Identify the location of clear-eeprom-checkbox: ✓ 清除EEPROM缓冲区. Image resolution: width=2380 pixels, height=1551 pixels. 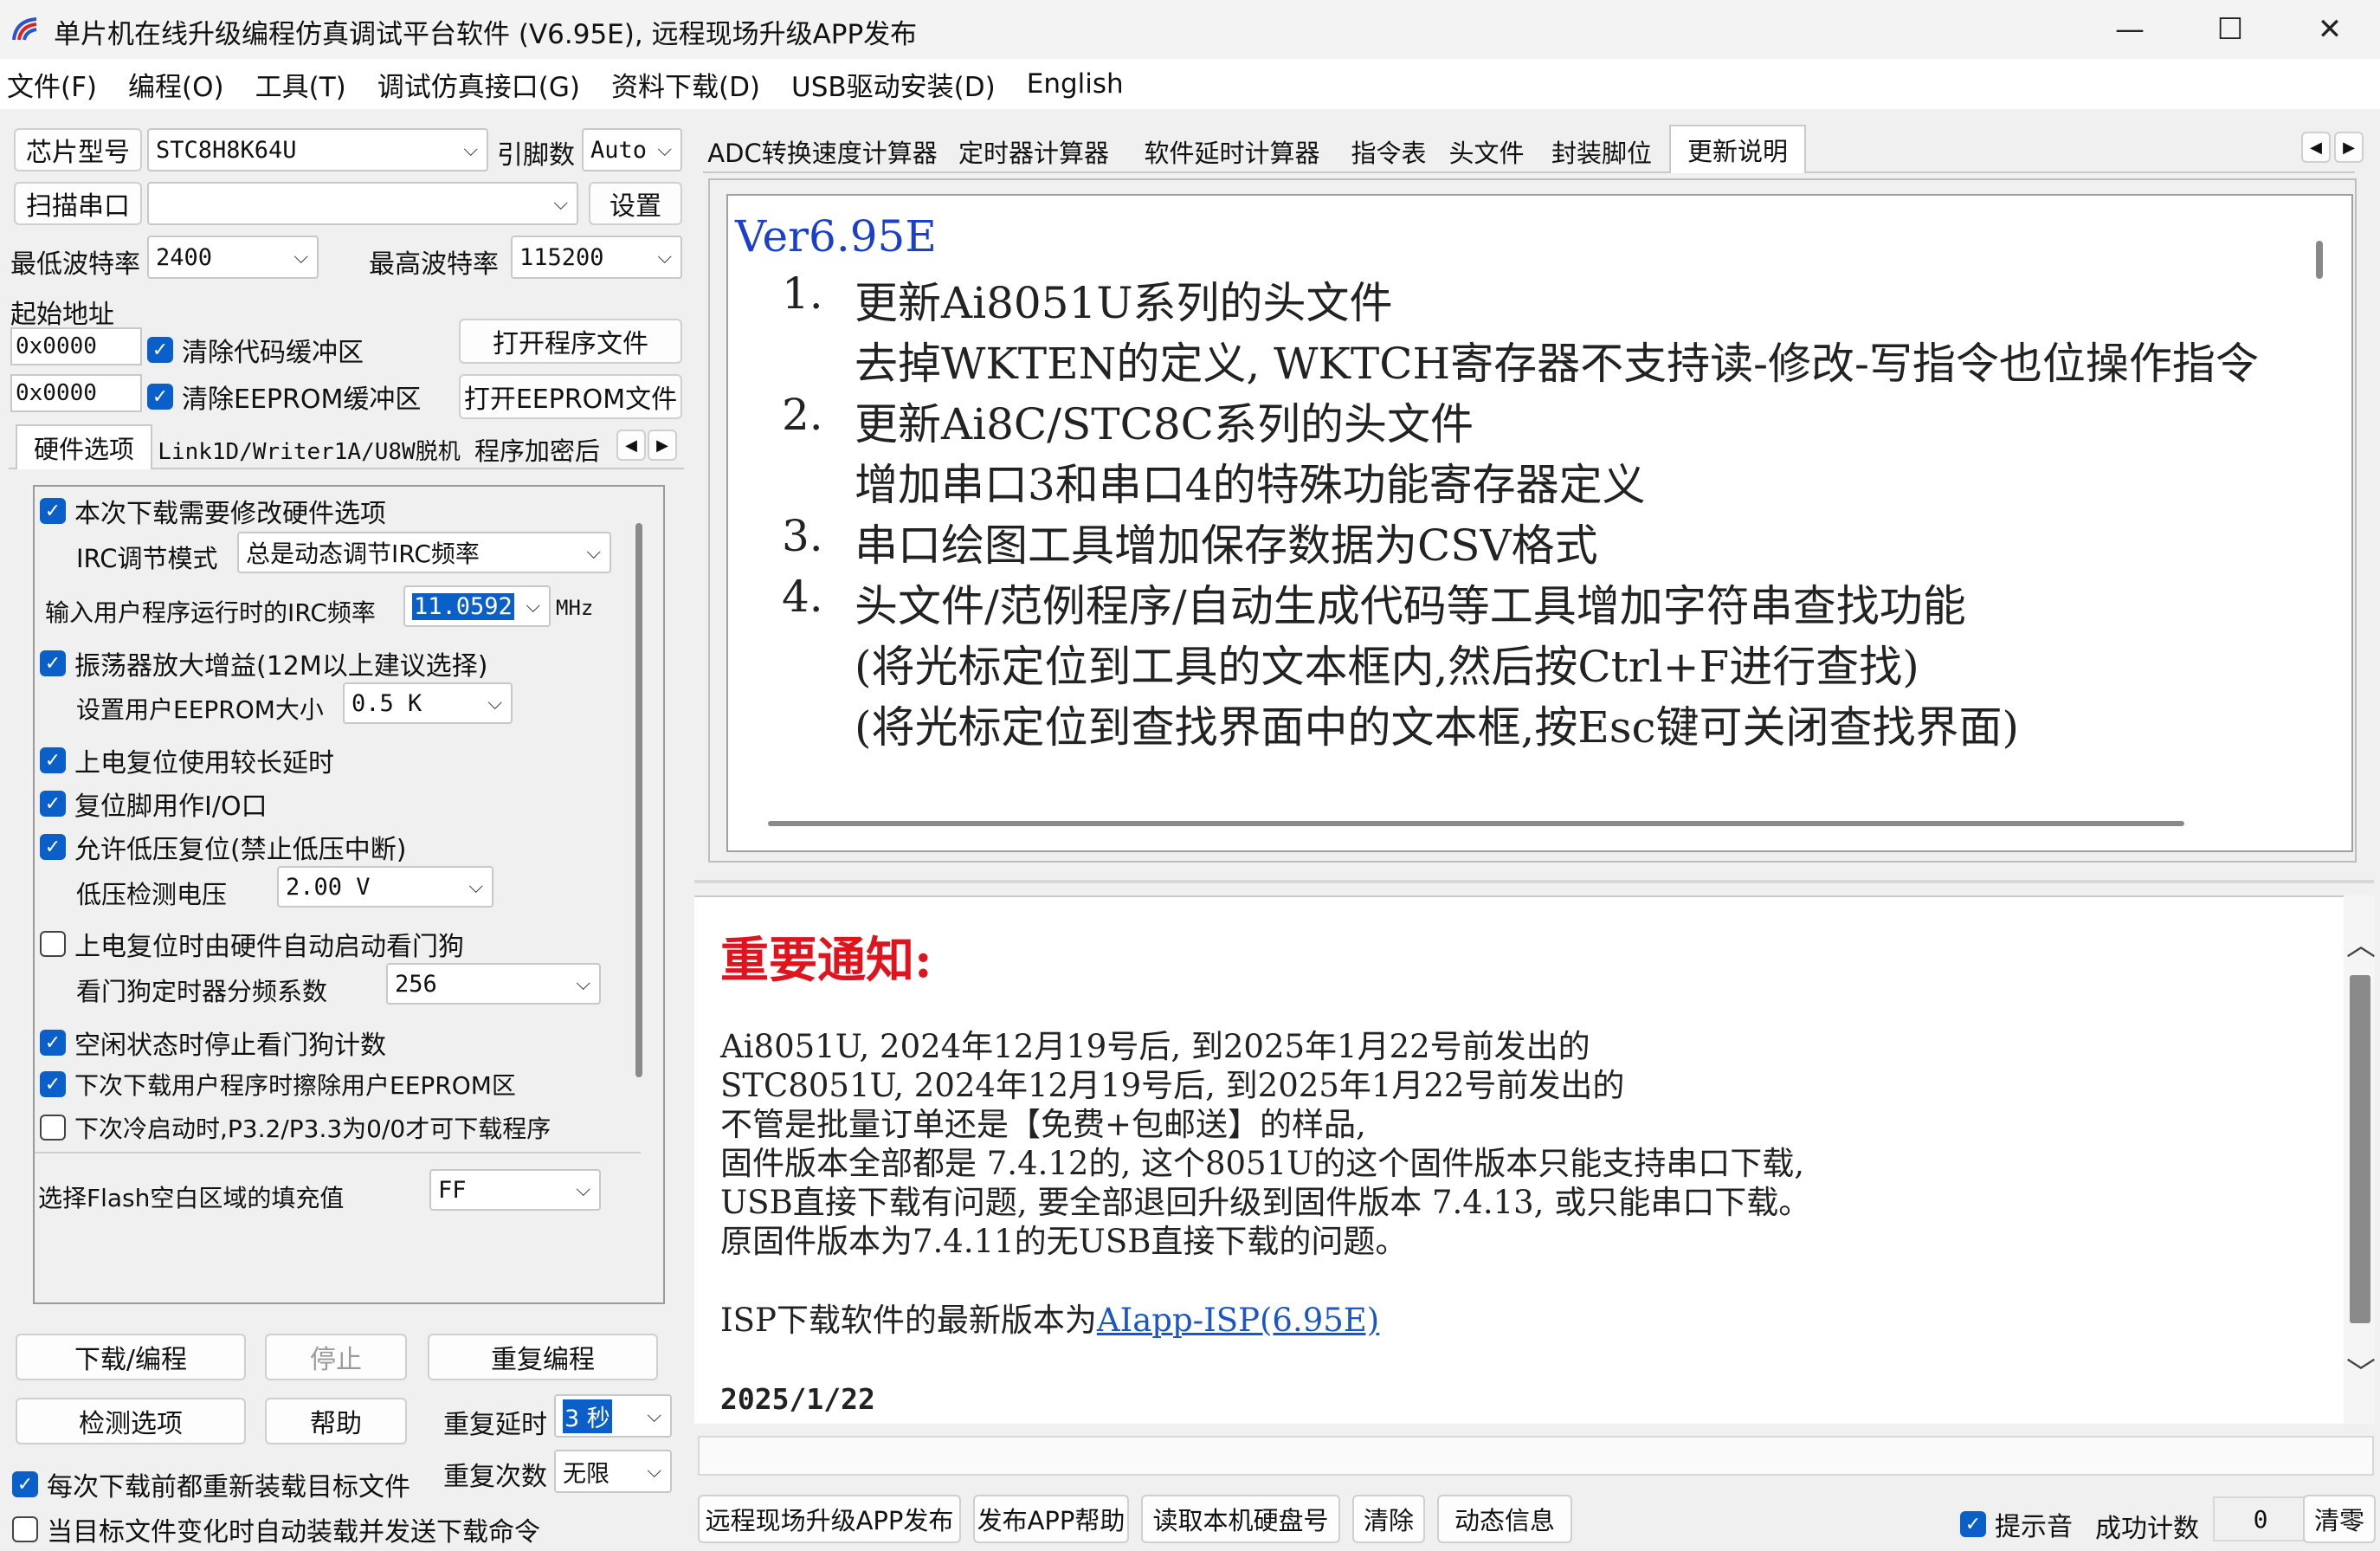
(284, 397).